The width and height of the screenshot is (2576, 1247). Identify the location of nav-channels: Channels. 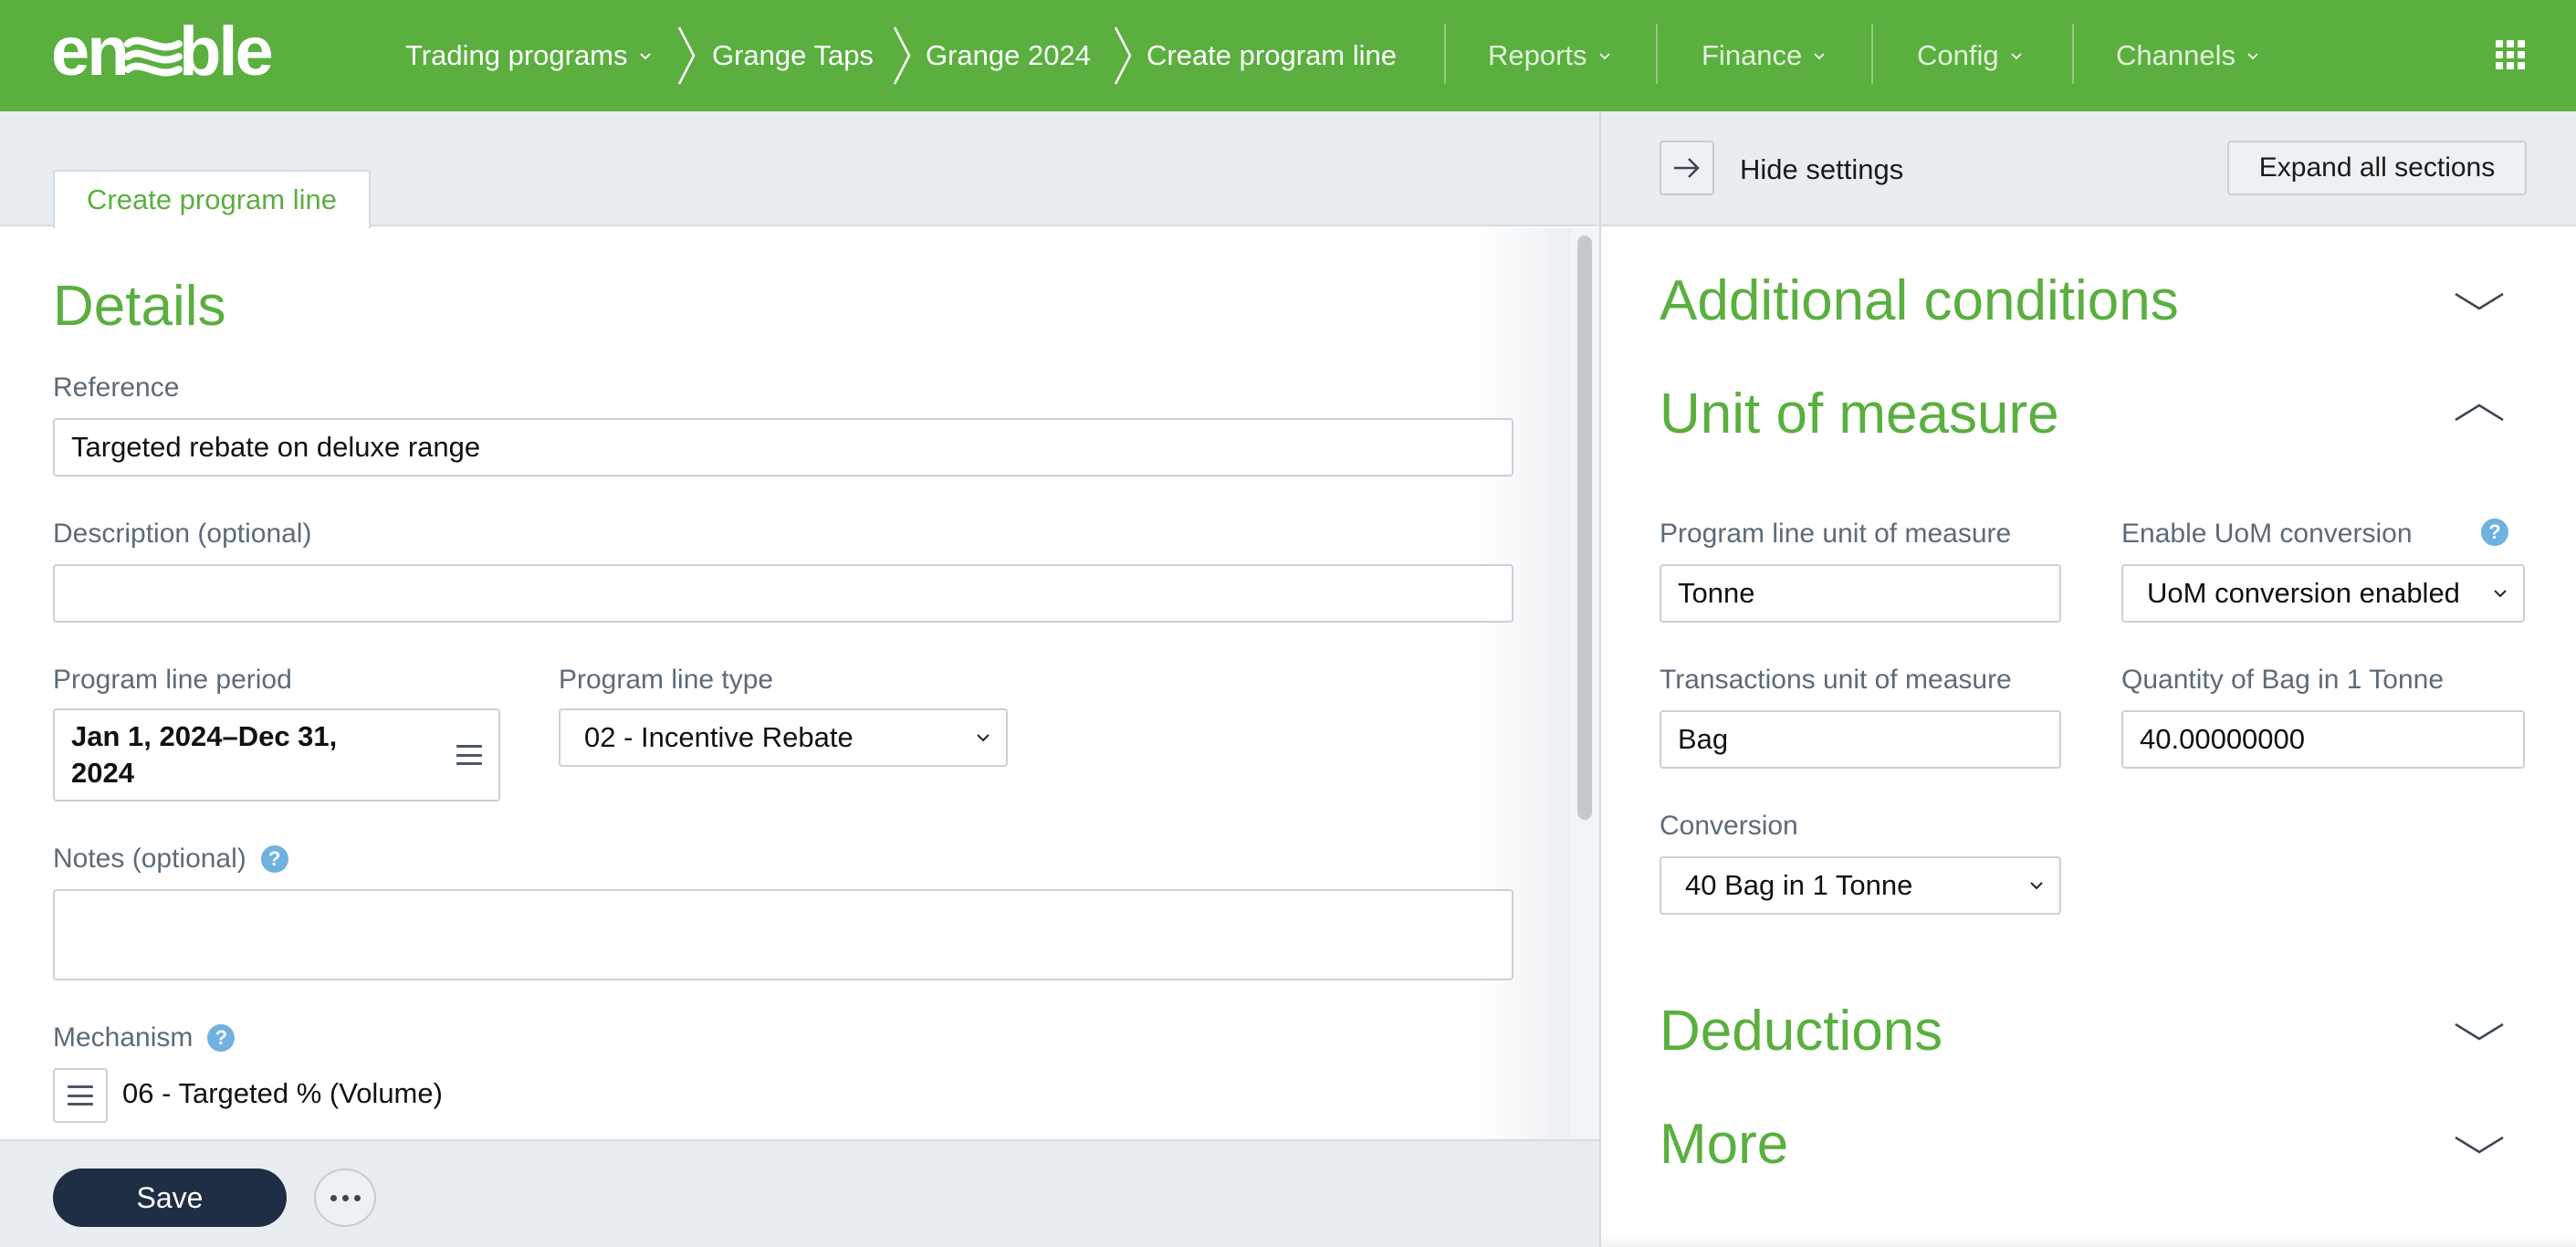
(2187, 55).